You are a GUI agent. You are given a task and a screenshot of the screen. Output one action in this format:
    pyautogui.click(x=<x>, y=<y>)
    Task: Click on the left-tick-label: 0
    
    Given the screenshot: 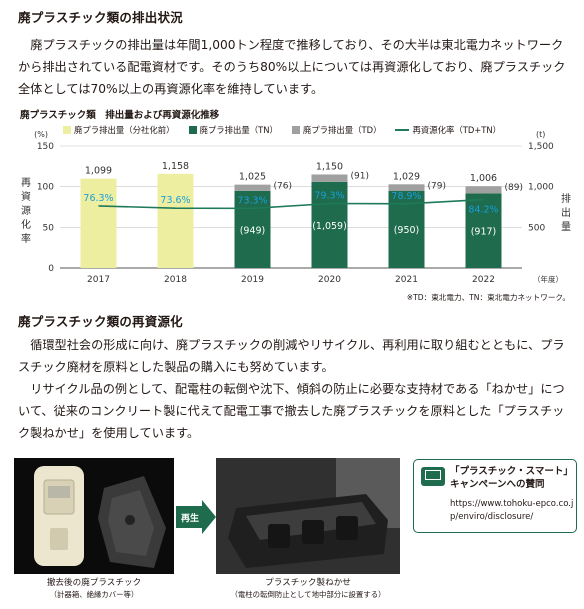 What is the action you would take?
    pyautogui.click(x=51, y=269)
    